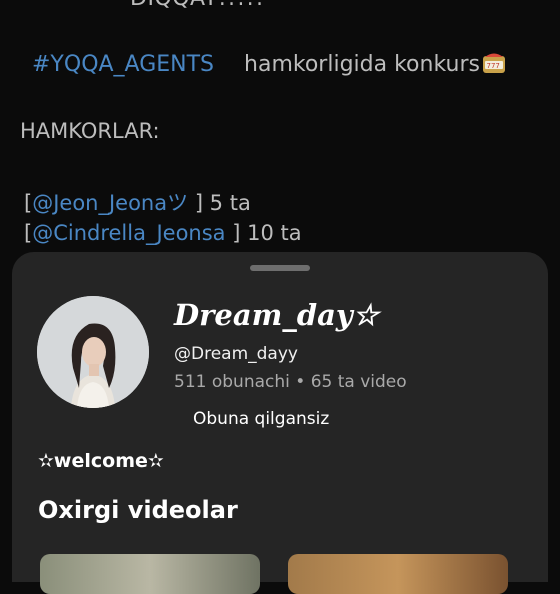  Describe the element at coordinates (128, 233) in the screenshot. I see `partner-handle-link: @Cindrella_Jeonsa` at that location.